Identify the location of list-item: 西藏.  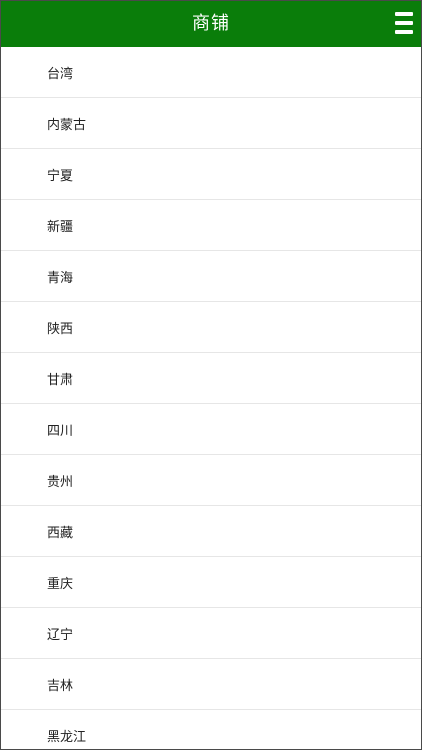
(211, 531).